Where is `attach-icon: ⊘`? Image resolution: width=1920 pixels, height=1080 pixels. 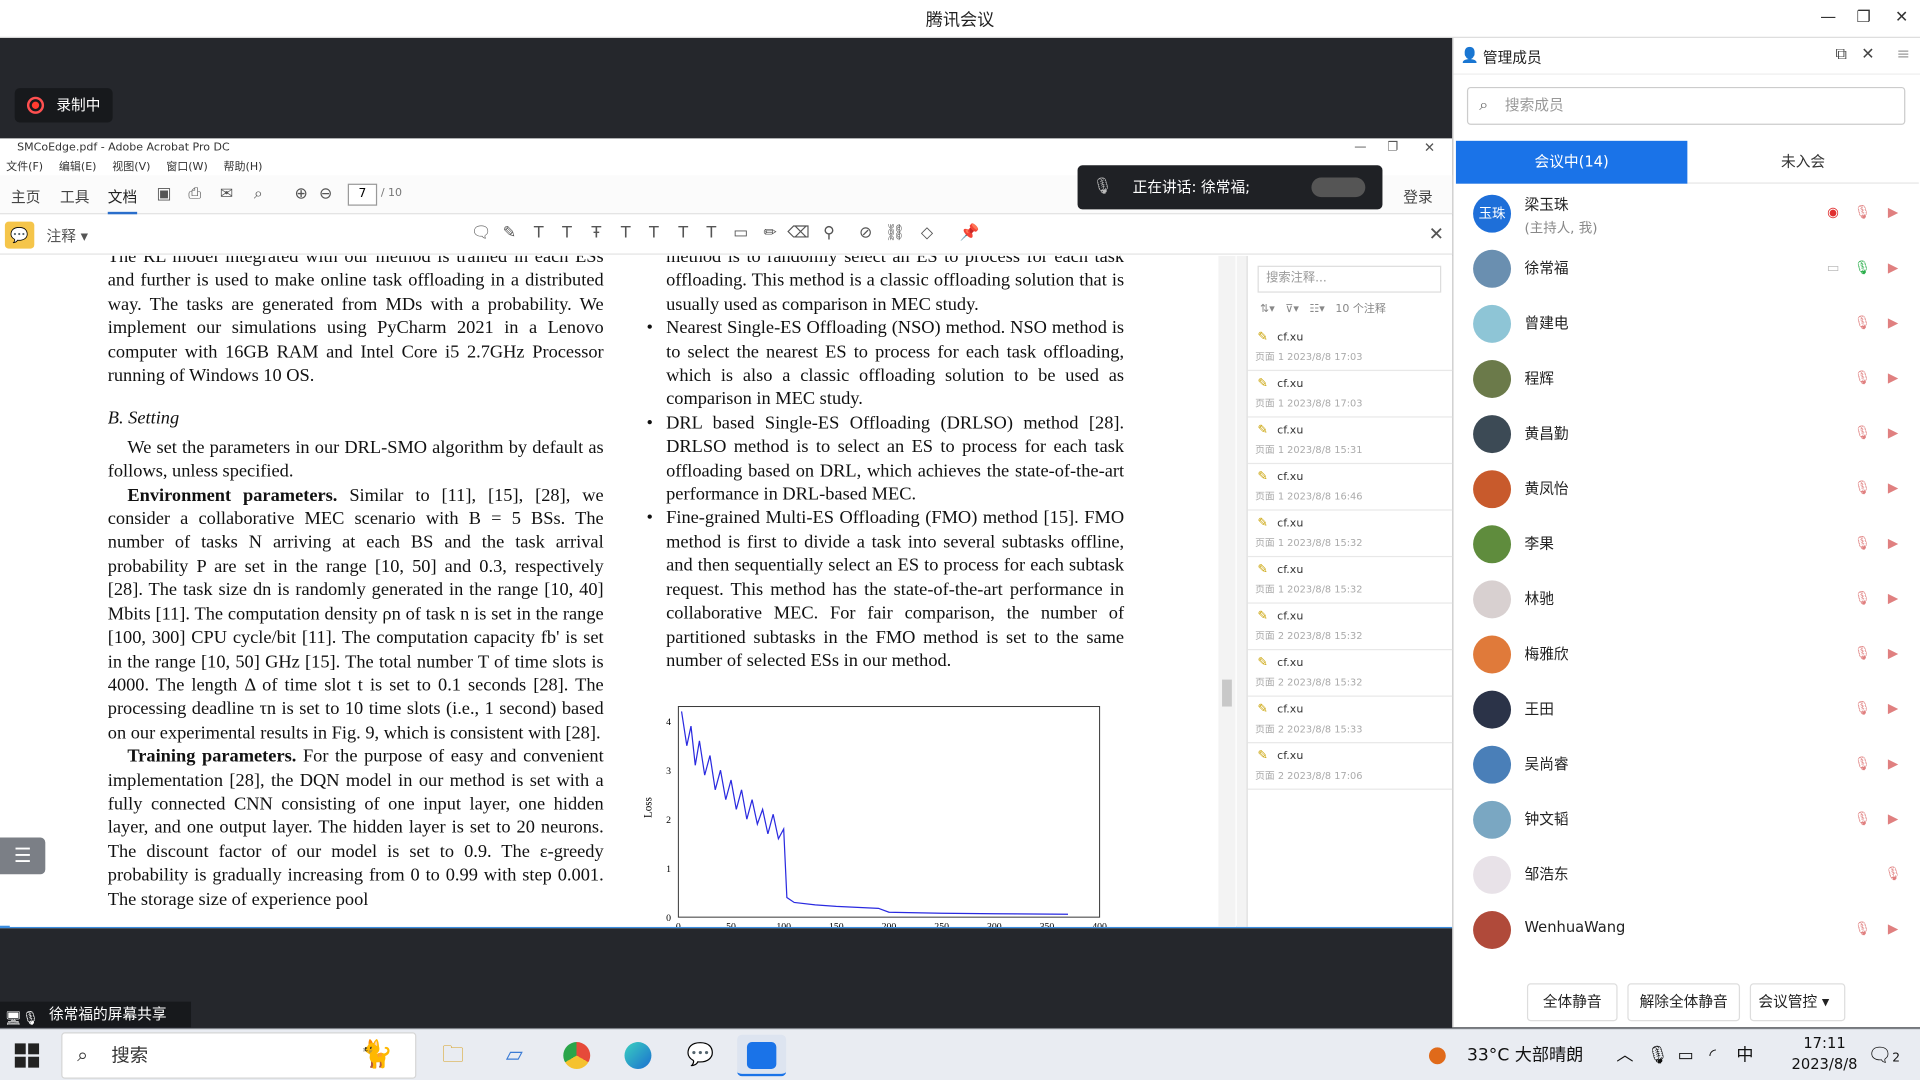 attach-icon: ⊘ is located at coordinates (866, 234).